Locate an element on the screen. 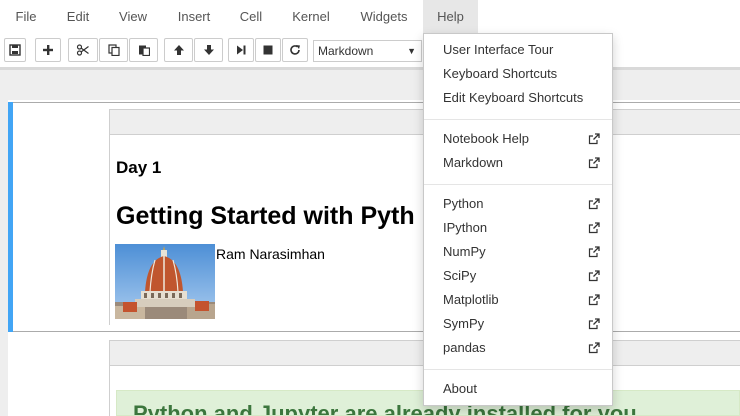 This screenshot has width=740, height=416. florence-duomo-image is located at coordinates (165, 281).